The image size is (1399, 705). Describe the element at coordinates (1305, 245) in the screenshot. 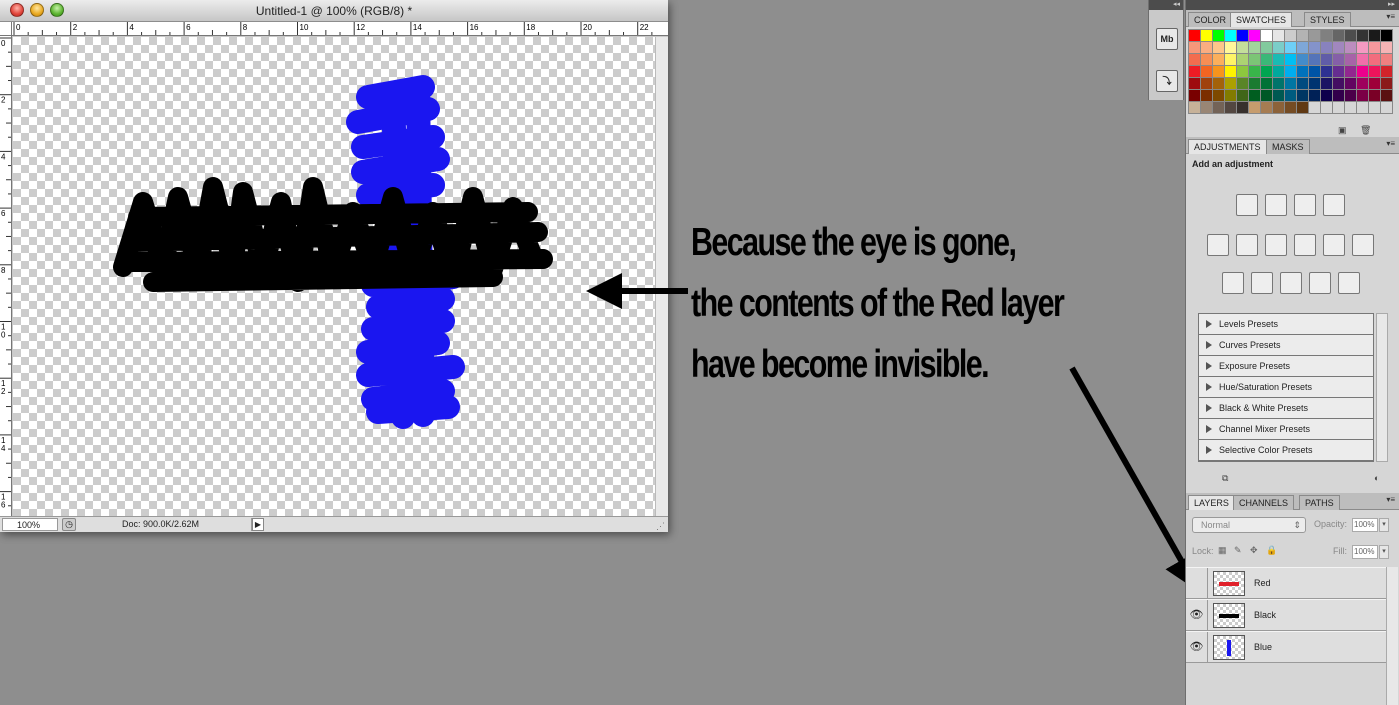

I see `black-white-icon` at that location.